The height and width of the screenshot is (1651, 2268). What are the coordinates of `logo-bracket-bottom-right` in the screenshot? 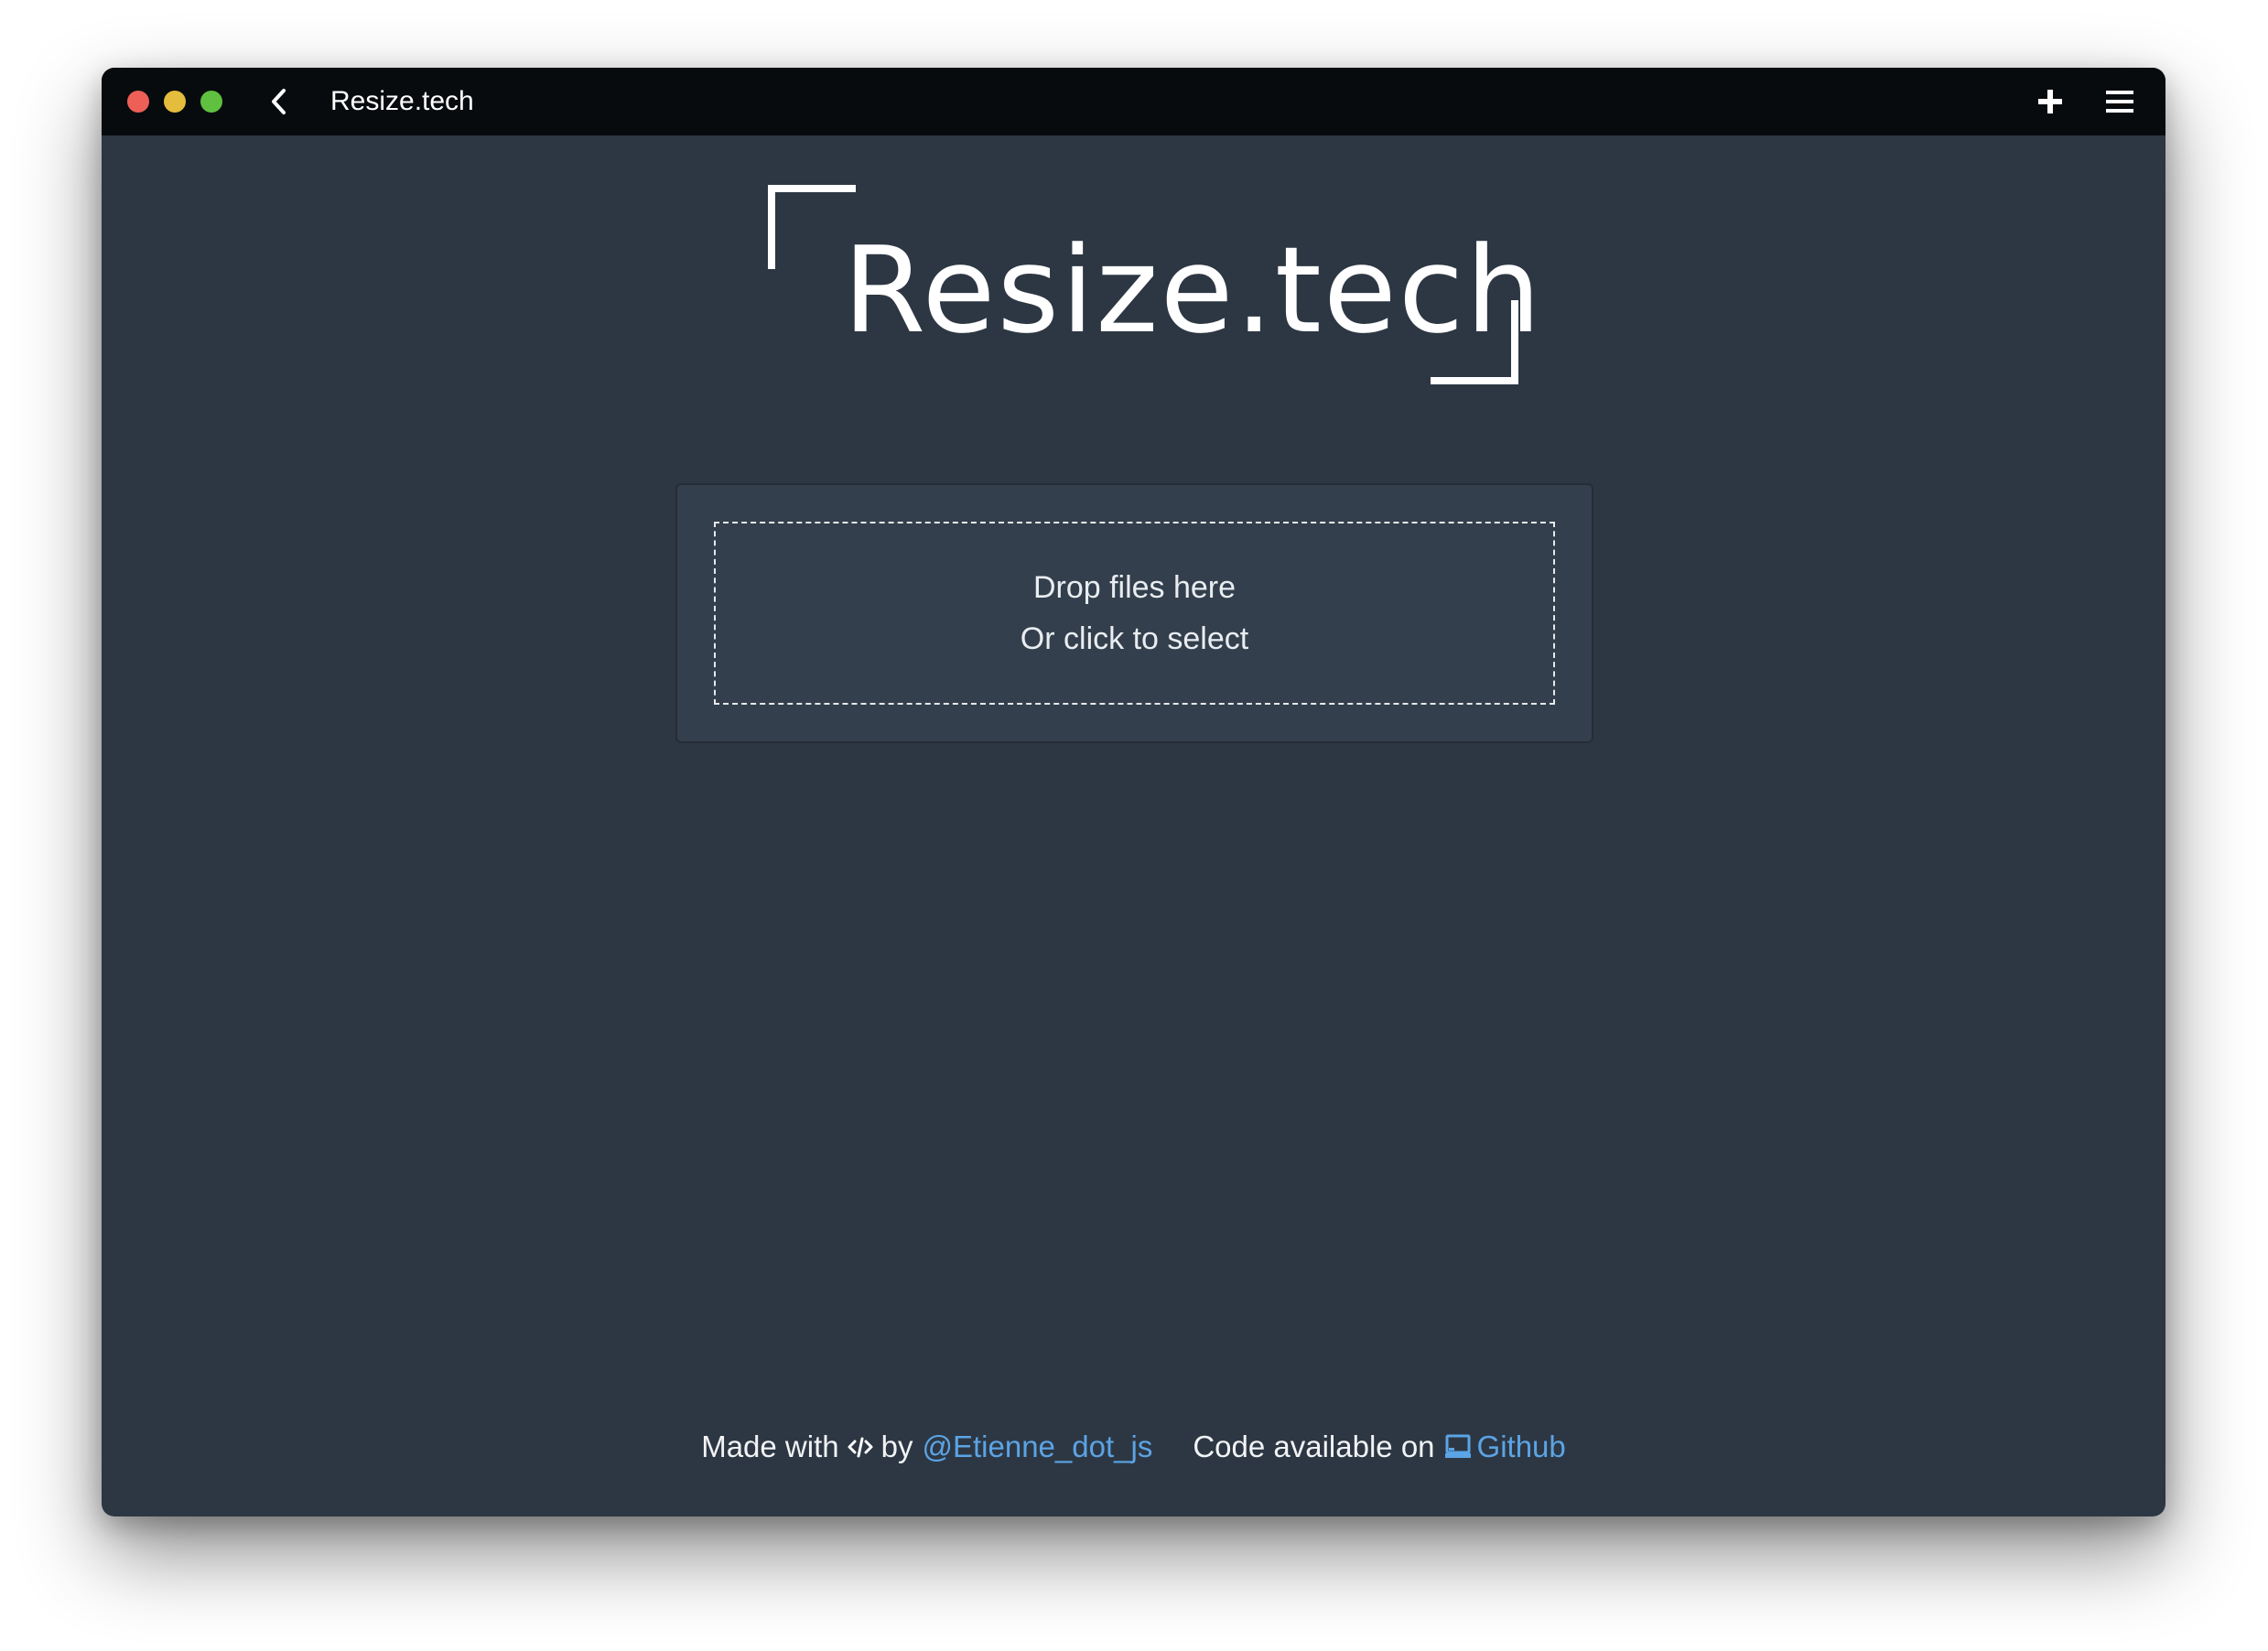 It's located at (1474, 342).